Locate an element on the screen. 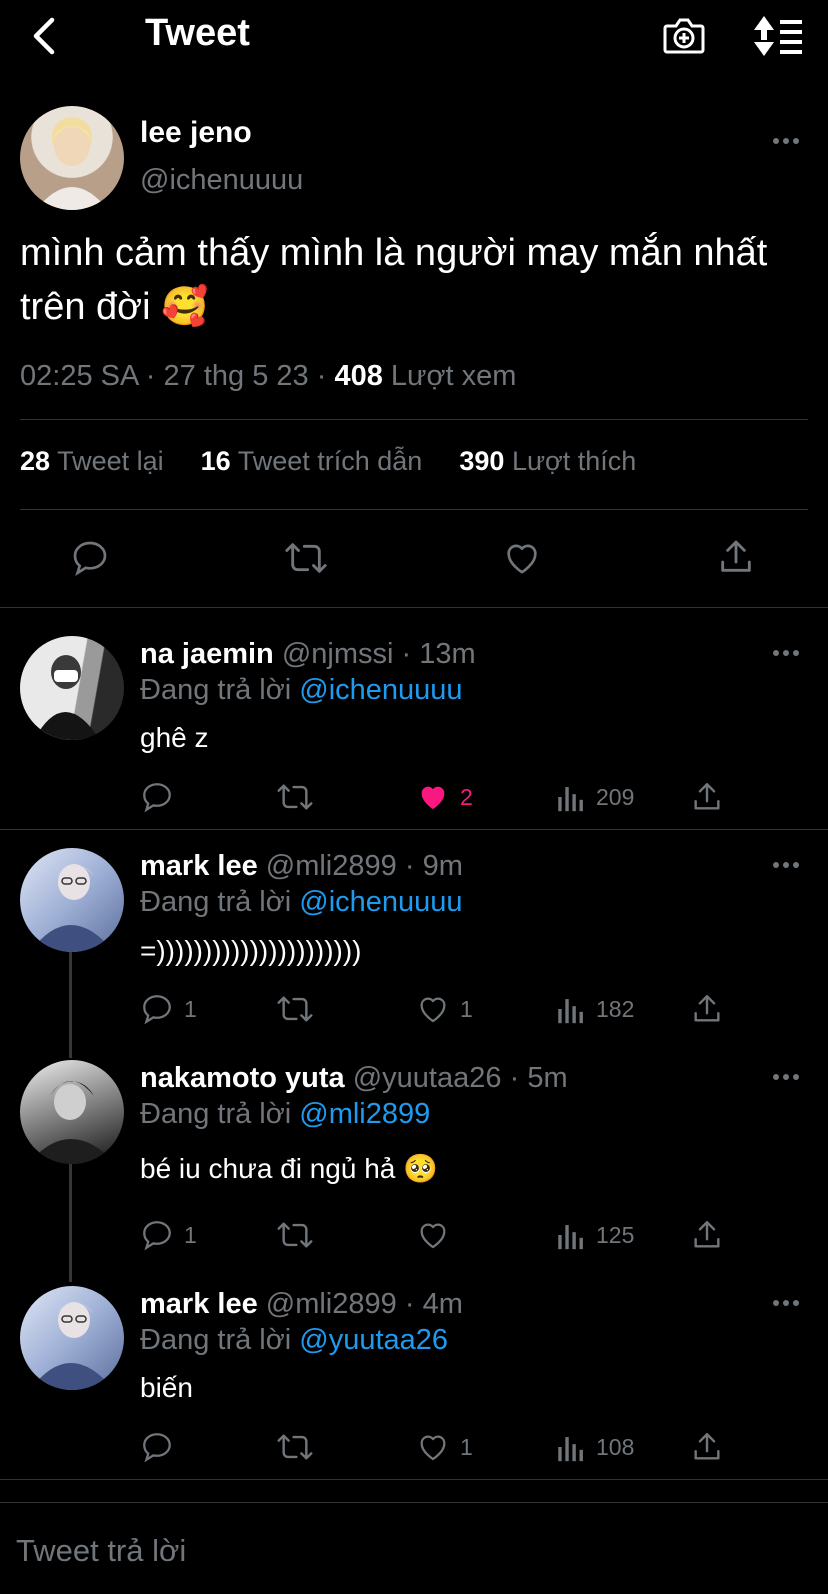  reply-body: bé iu chưa đi ngủ hả is located at coordinates (268, 1168).